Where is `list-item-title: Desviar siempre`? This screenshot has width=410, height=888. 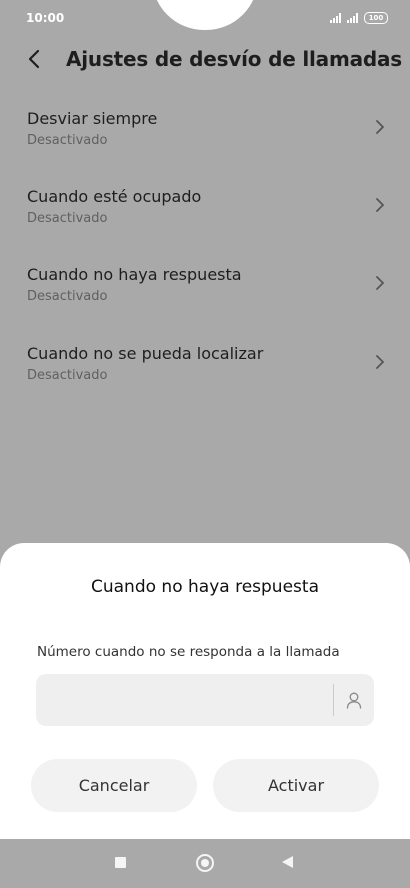
list-item-title: Desviar siempre is located at coordinates (92, 118).